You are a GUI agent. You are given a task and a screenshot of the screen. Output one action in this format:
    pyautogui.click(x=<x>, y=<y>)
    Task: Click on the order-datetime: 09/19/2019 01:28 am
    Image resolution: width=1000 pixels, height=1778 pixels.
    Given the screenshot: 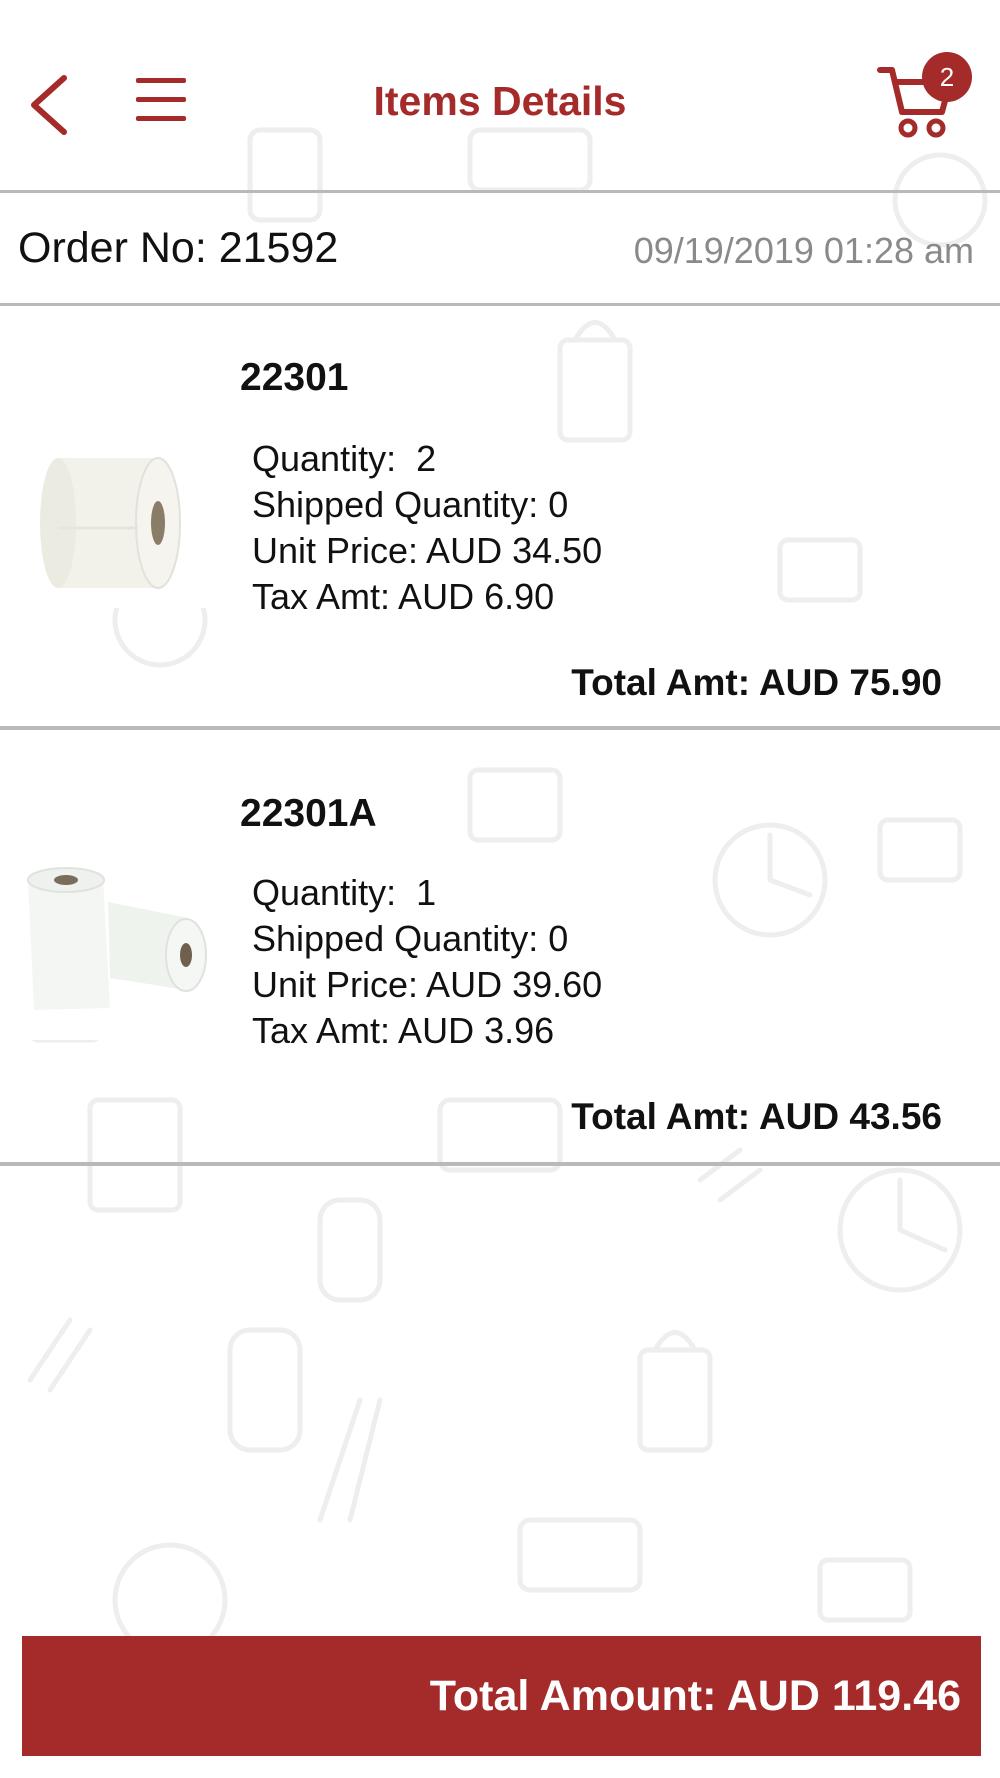 What is the action you would take?
    pyautogui.click(x=803, y=250)
    